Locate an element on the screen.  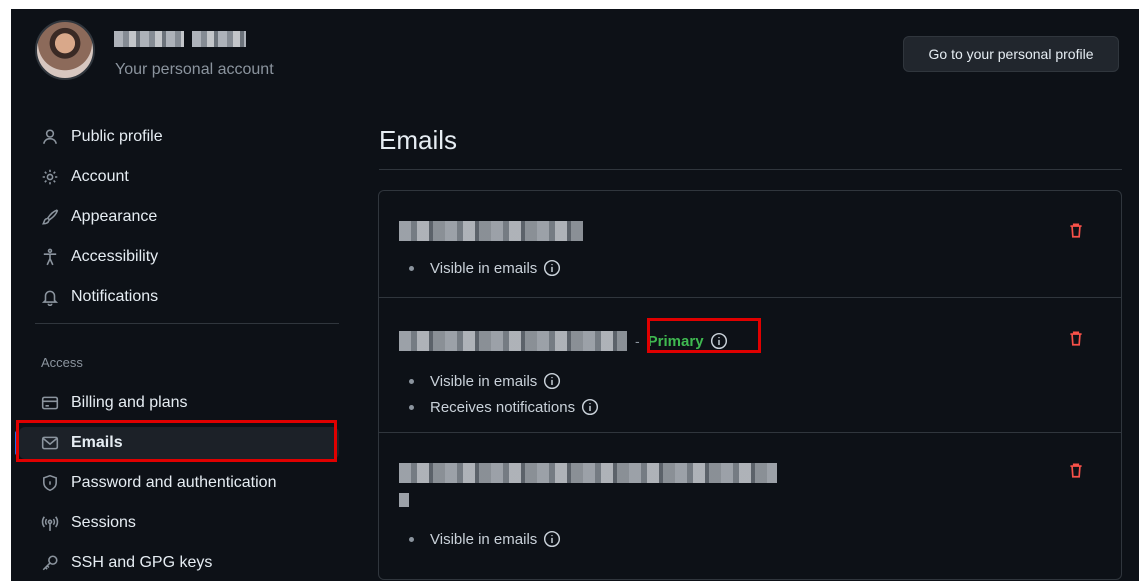
sidebar-item-ssh-gpg-keys: SSH and GPG keys is located at coordinates (179, 563).